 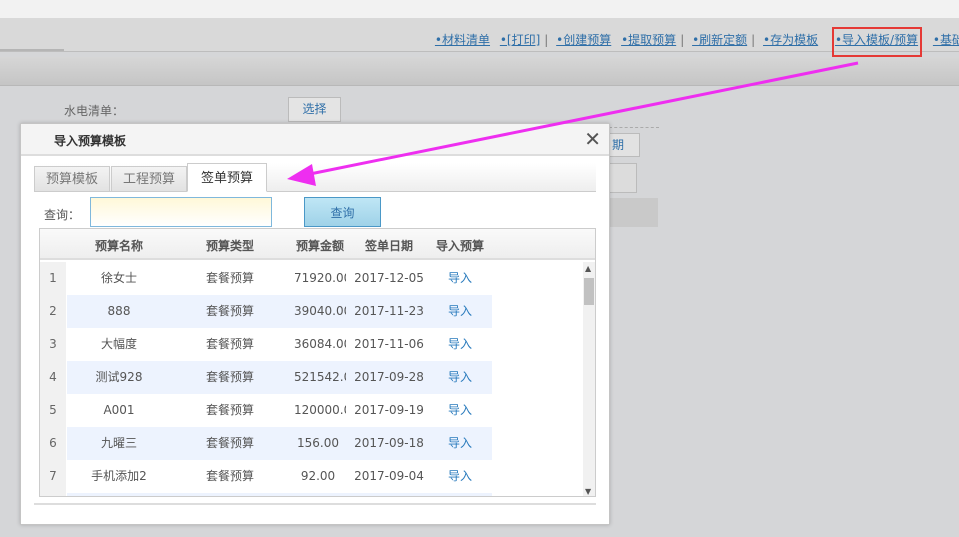 I want to click on budget-amount: 156.00, so click(x=318, y=443).